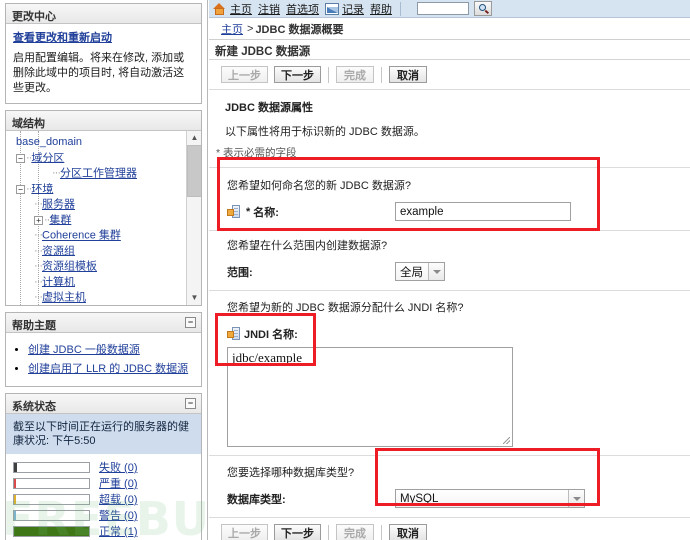 Image resolution: width=690 pixels, height=540 pixels. What do you see at coordinates (269, 108) in the screenshot?
I see `section-title: JDBC 数据源属性` at bounding box center [269, 108].